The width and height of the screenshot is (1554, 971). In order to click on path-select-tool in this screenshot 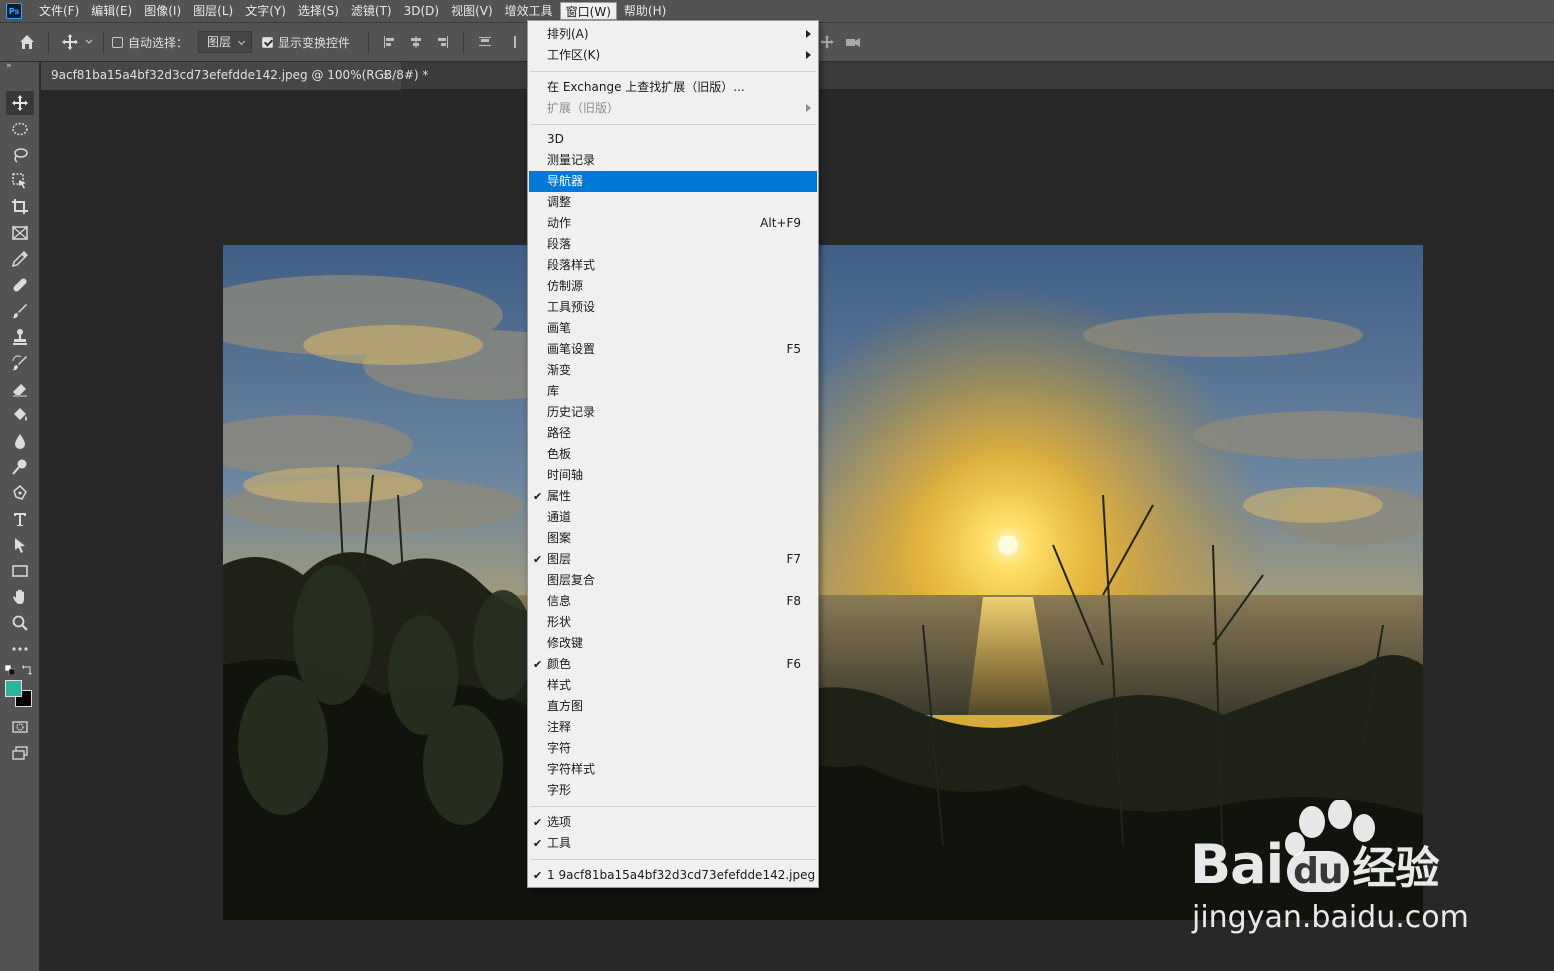, I will do `click(20, 545)`.